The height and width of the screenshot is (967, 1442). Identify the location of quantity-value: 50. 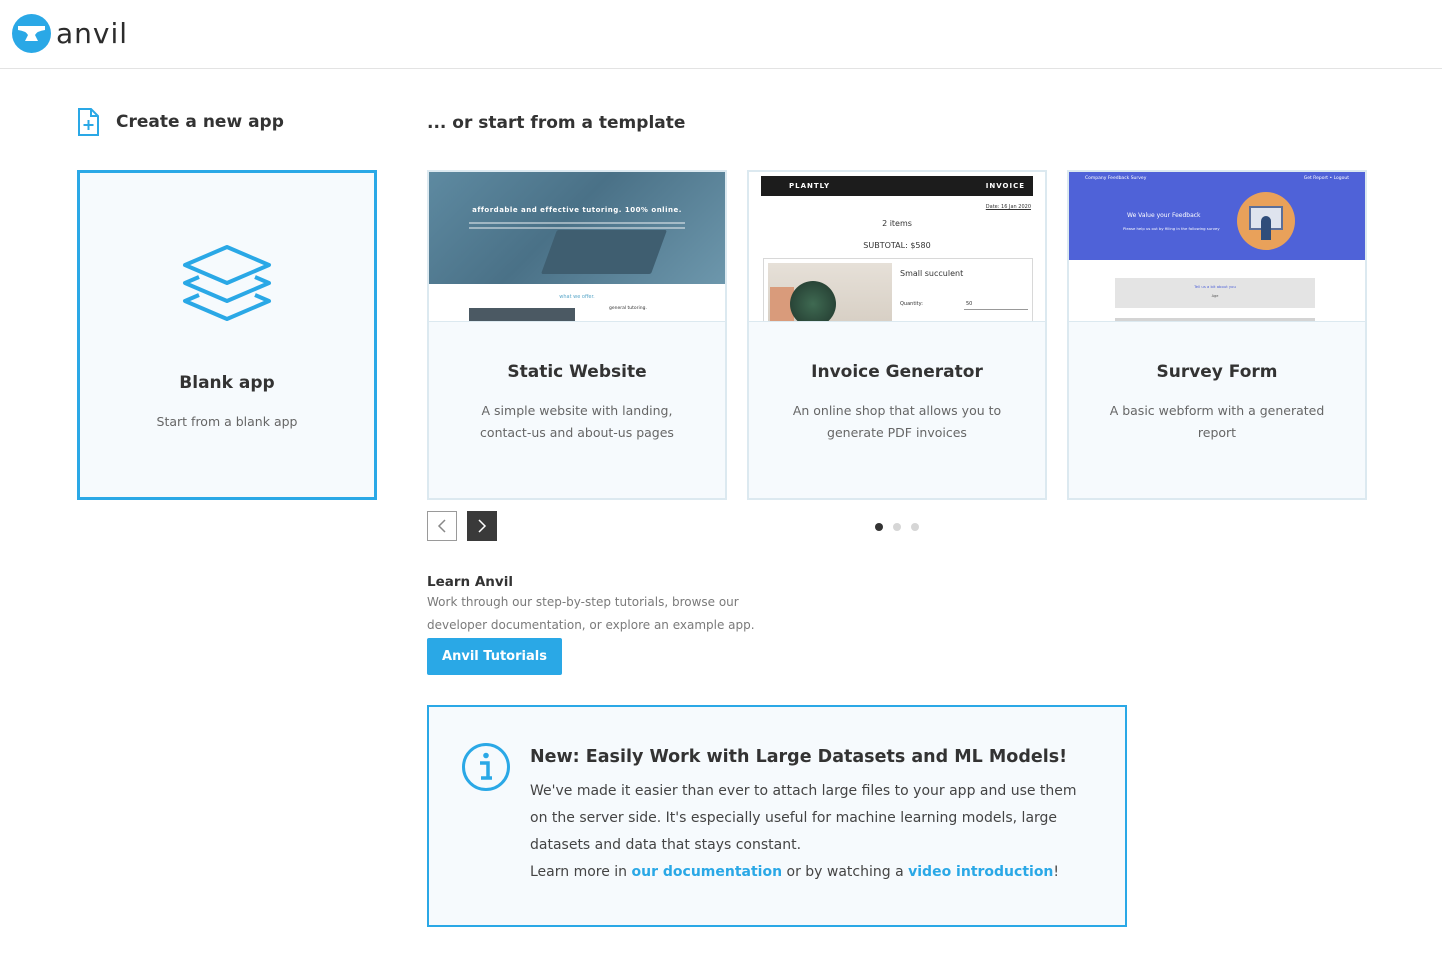
(969, 304).